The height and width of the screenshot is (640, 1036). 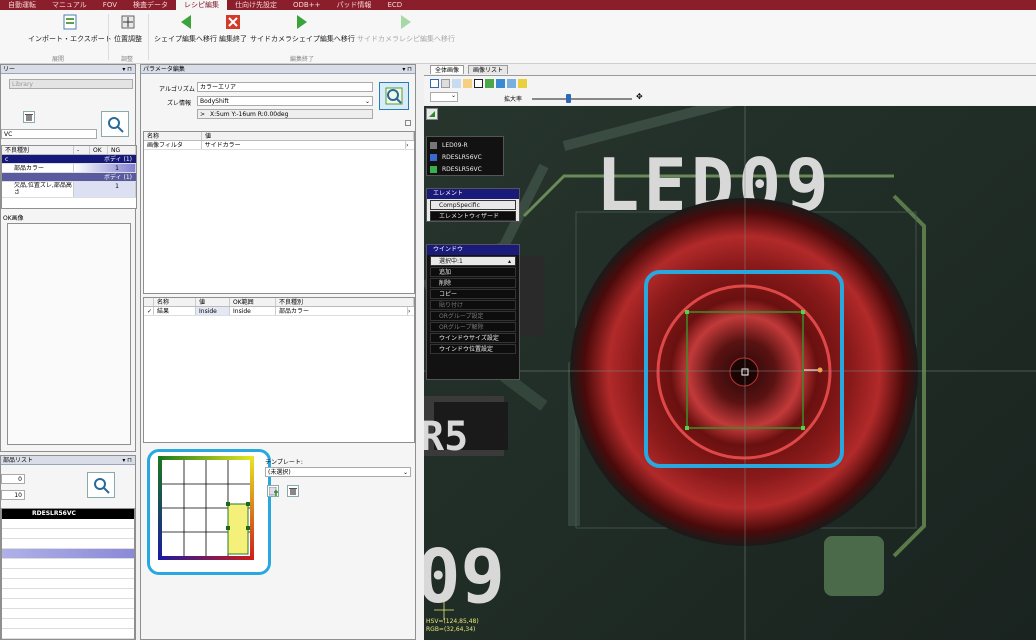 I want to click on ribbon-separator, so click(x=148, y=37).